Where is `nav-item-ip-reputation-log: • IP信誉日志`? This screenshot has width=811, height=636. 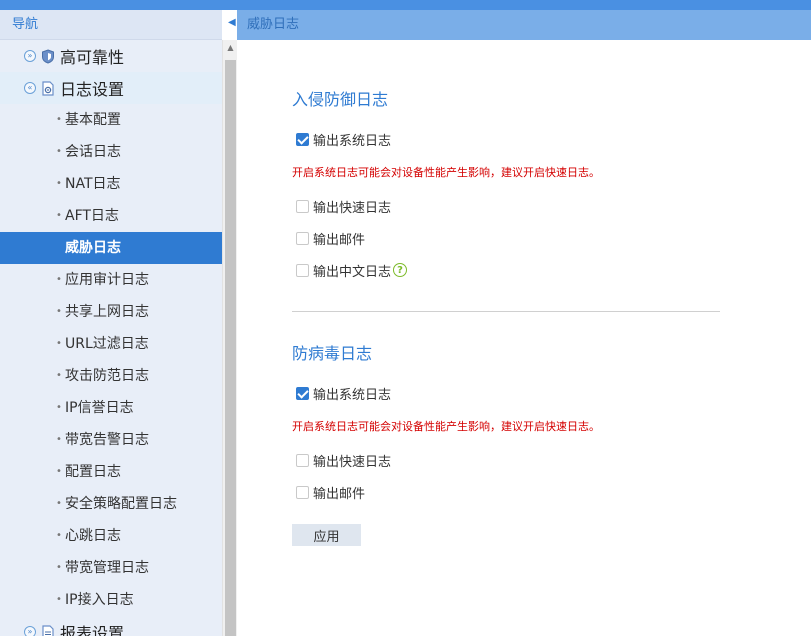 nav-item-ip-reputation-log: • IP信誉日志 is located at coordinates (111, 408).